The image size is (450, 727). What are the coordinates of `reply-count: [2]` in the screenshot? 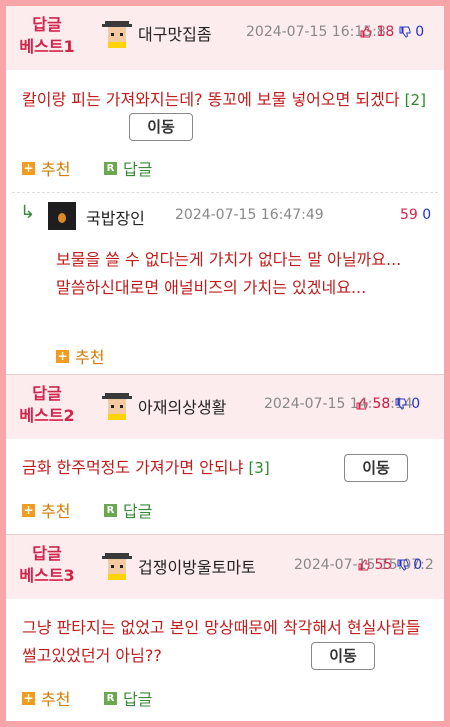 It's located at (415, 100).